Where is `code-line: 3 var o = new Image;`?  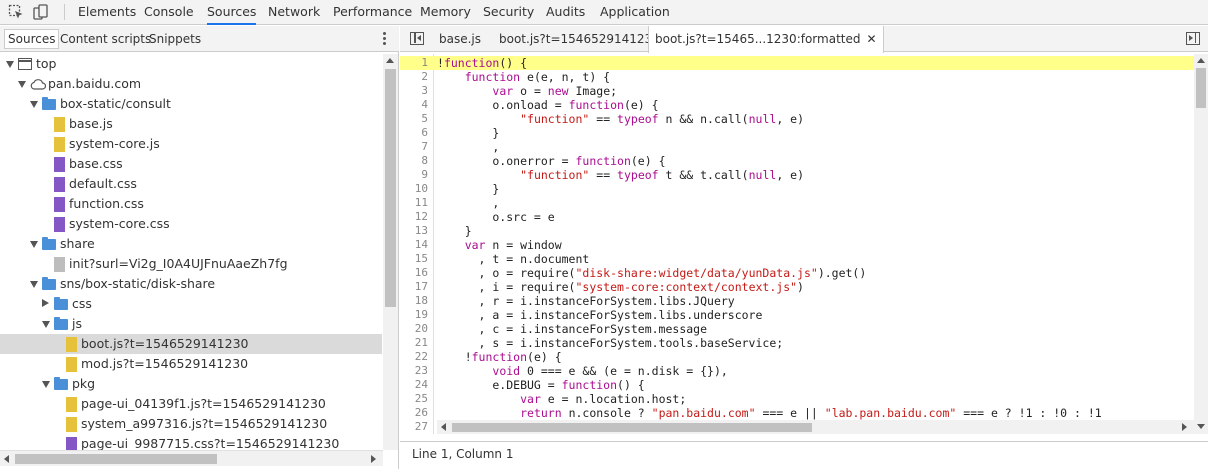 code-line: 3 var o = new Image; is located at coordinates (797, 91).